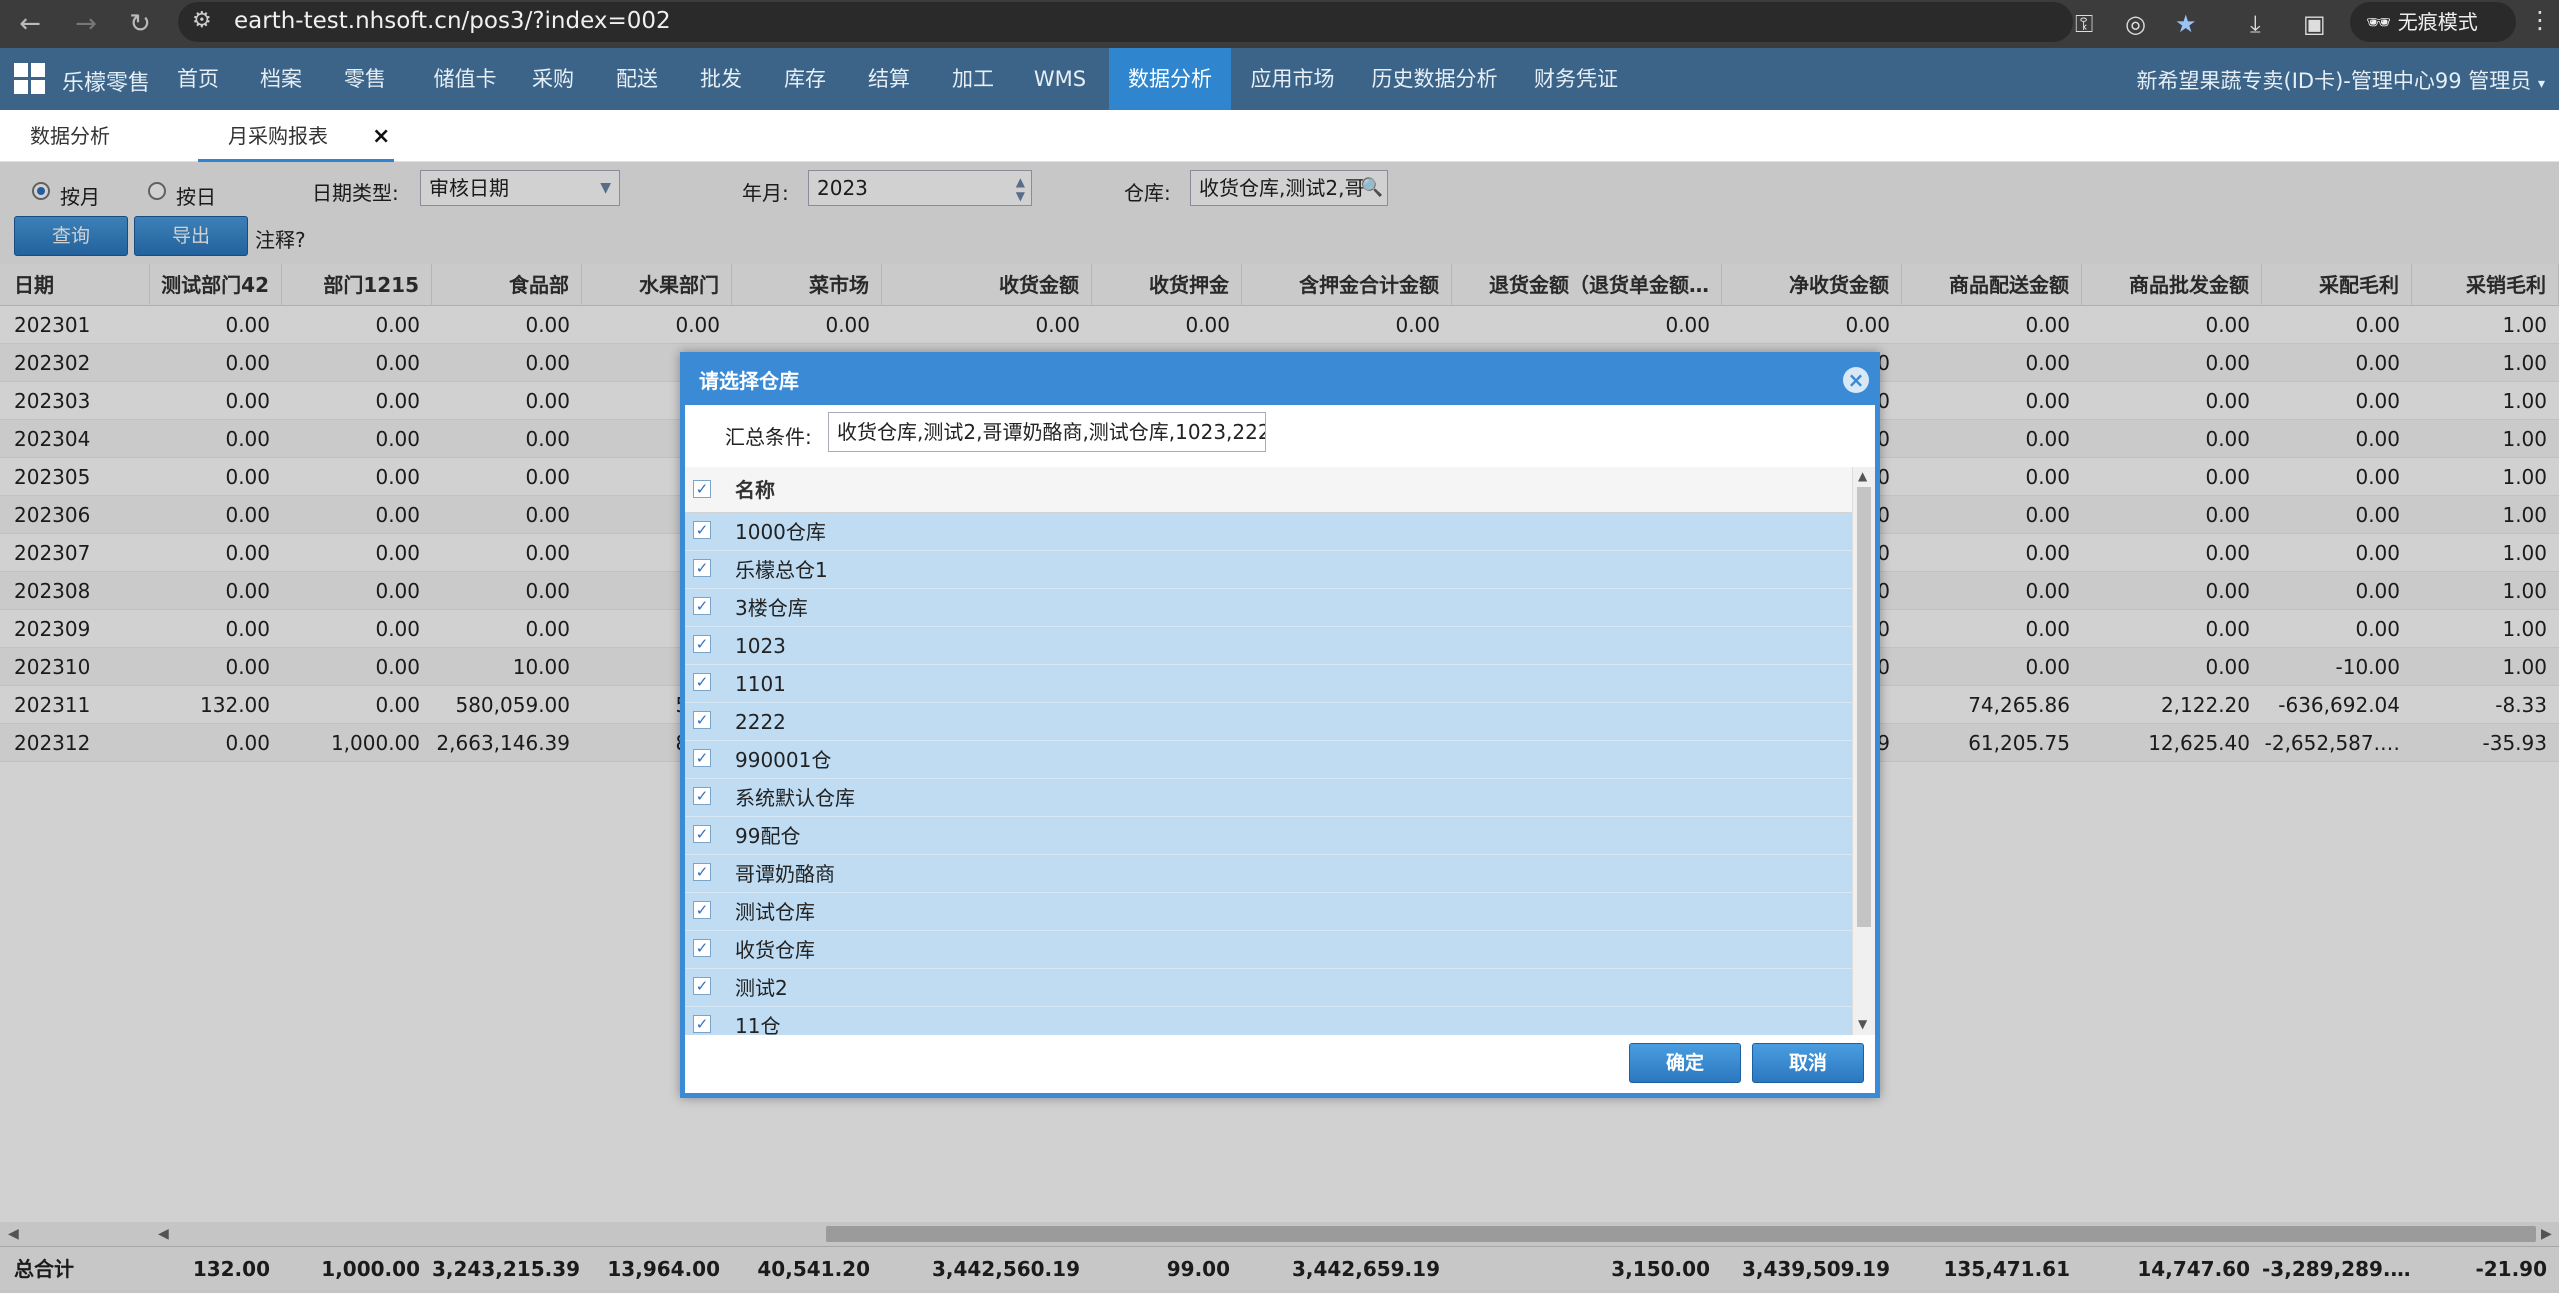 The height and width of the screenshot is (1293, 2559). Describe the element at coordinates (1856, 380) in the screenshot. I see `close-icon: ×` at that location.